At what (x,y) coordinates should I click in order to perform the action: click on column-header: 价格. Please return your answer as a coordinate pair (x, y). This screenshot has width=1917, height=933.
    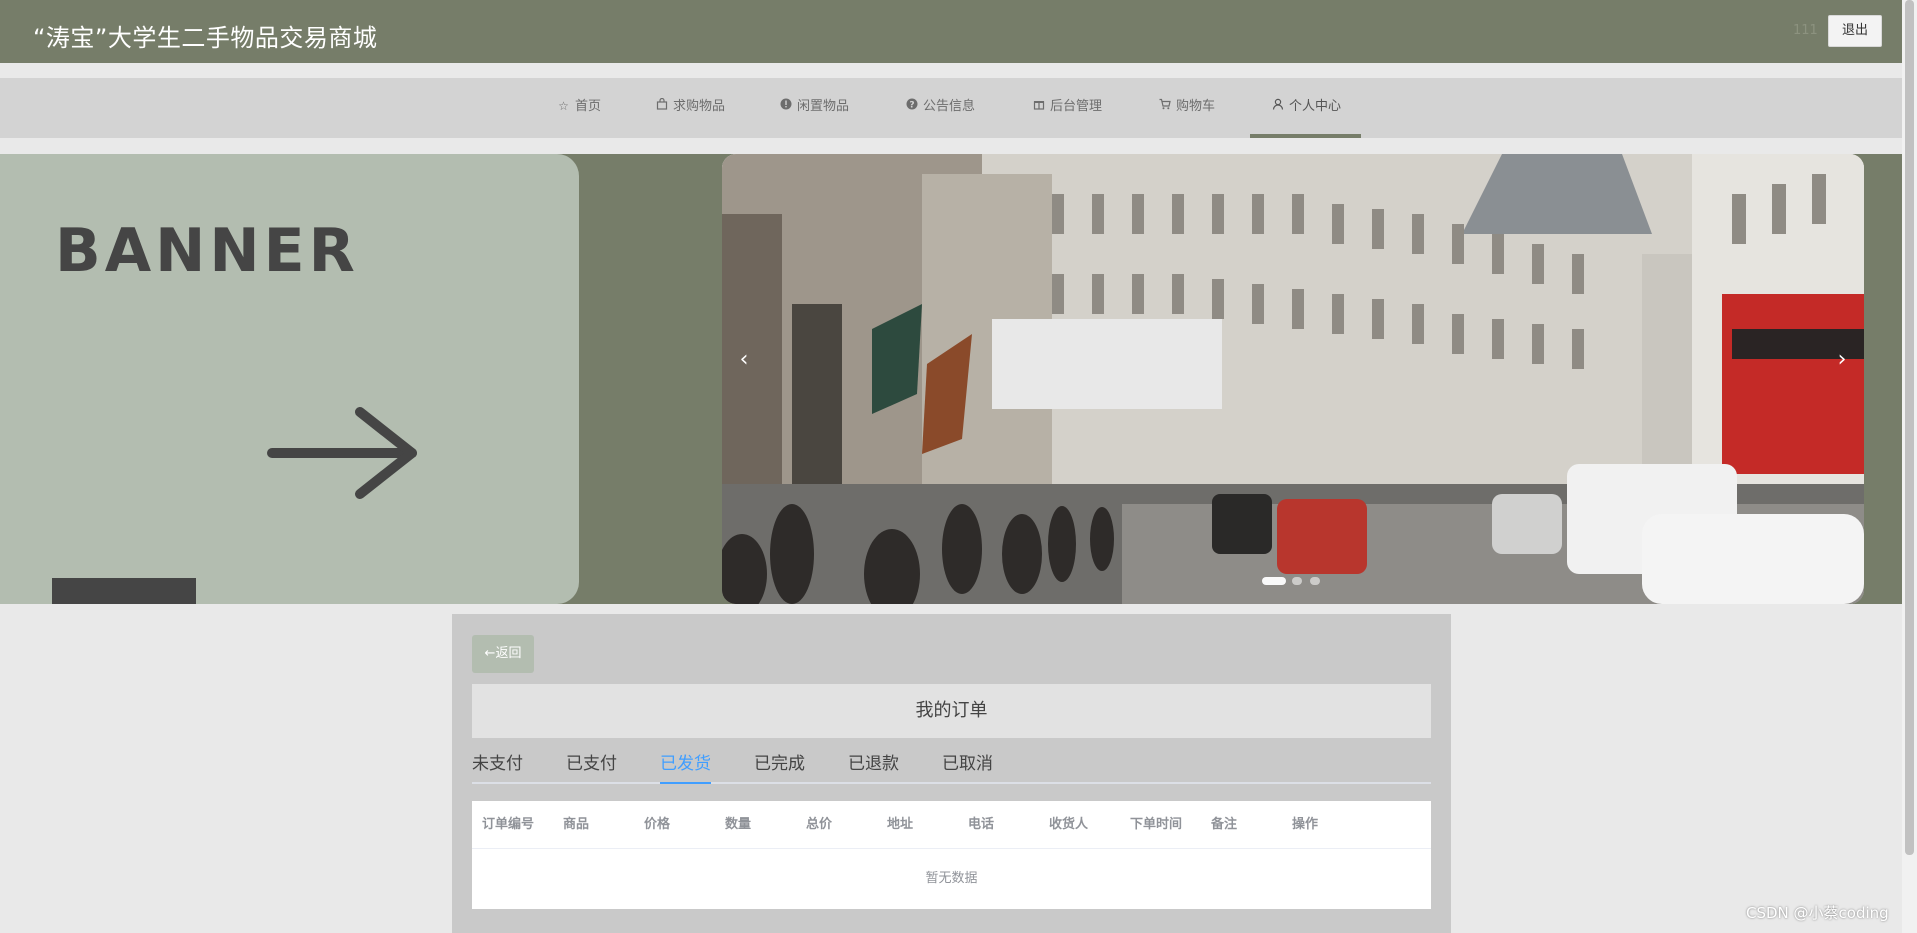
    Looking at the image, I should click on (657, 824).